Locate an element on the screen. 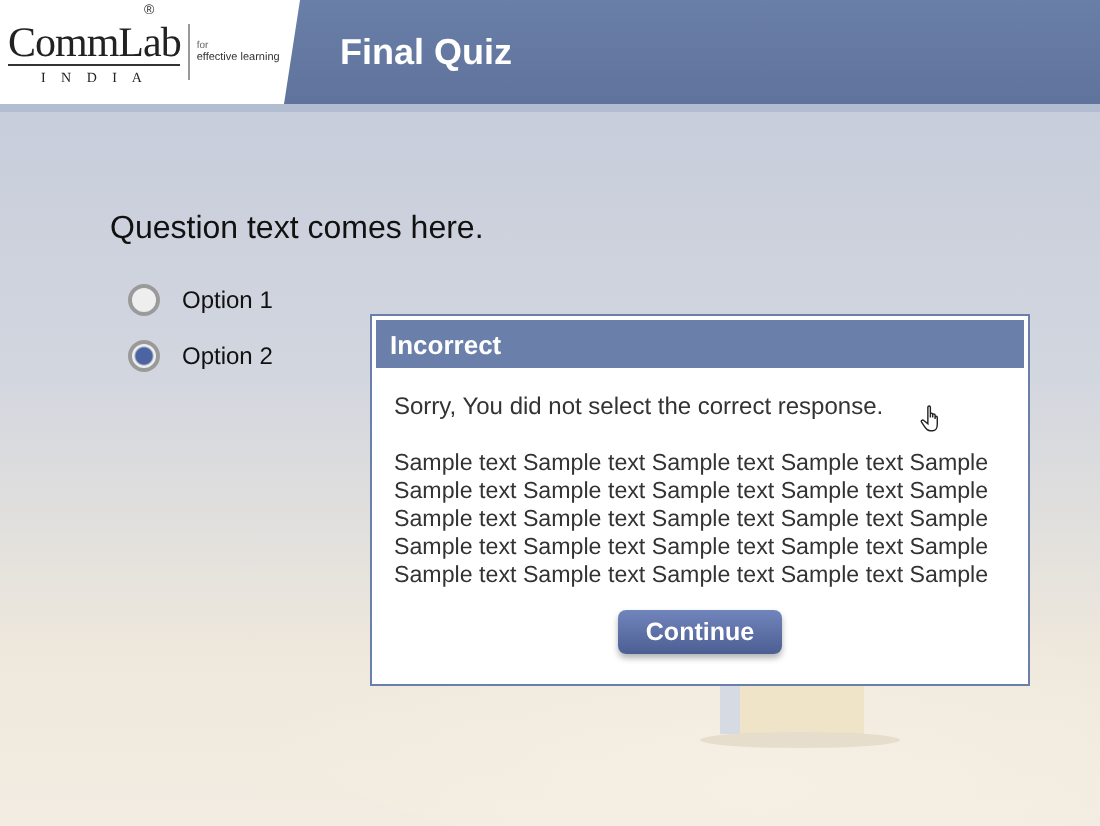 The width and height of the screenshot is (1100, 826). option-label: Option 2 is located at coordinates (227, 356).